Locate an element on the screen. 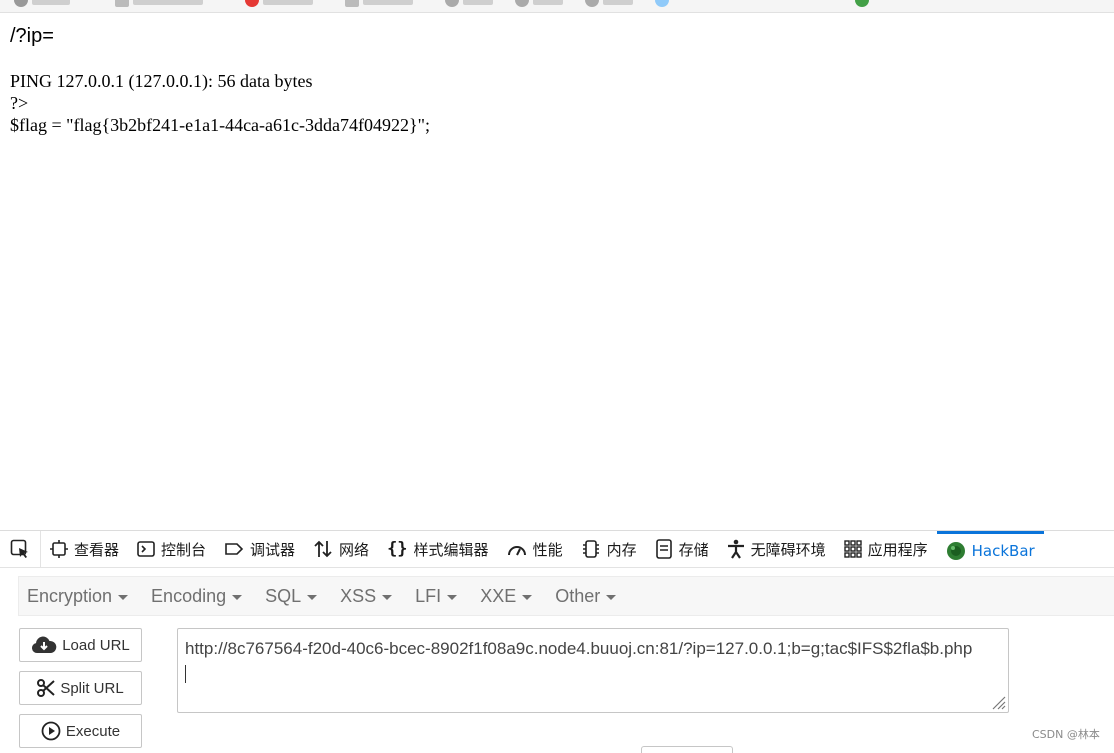 The height and width of the screenshot is (753, 1114). inspector-icon is located at coordinates (59, 549).